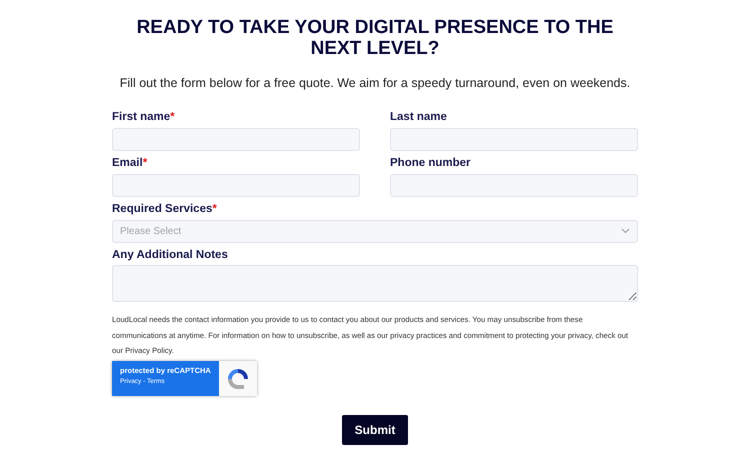 Image resolution: width=750 pixels, height=449 pixels. What do you see at coordinates (375, 283) in the screenshot?
I see `notes-field` at bounding box center [375, 283].